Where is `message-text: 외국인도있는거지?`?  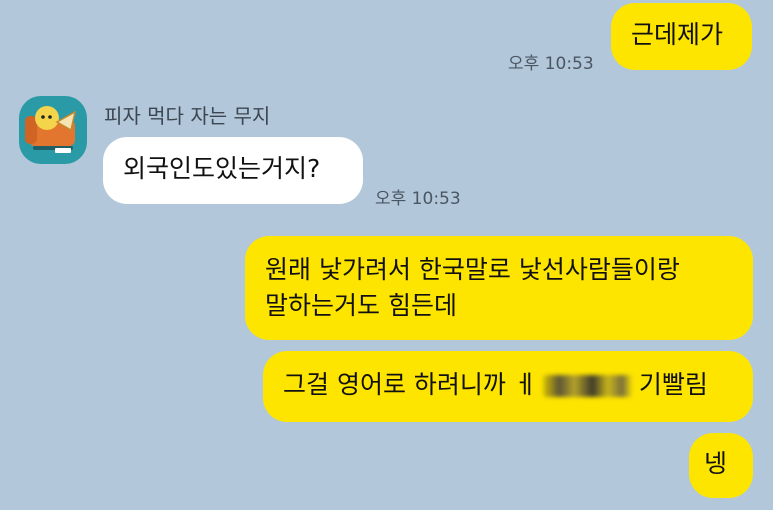 message-text: 외국인도있는거지? is located at coordinates (222, 168).